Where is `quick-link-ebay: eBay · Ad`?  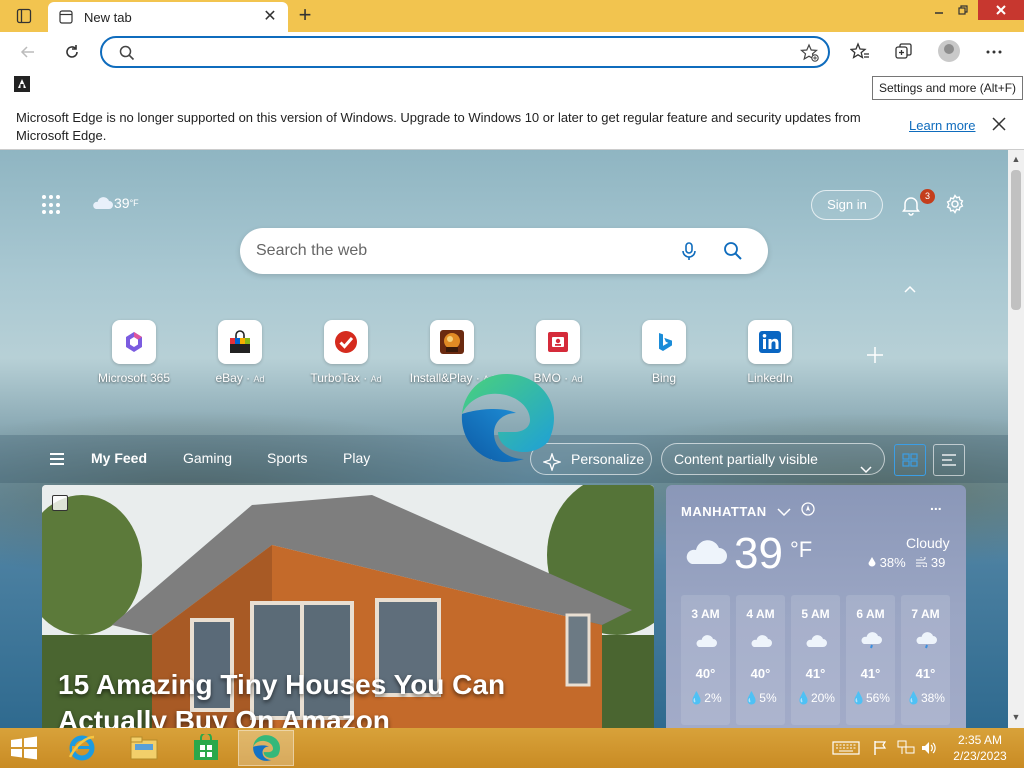 quick-link-ebay: eBay · Ad is located at coordinates (240, 355).